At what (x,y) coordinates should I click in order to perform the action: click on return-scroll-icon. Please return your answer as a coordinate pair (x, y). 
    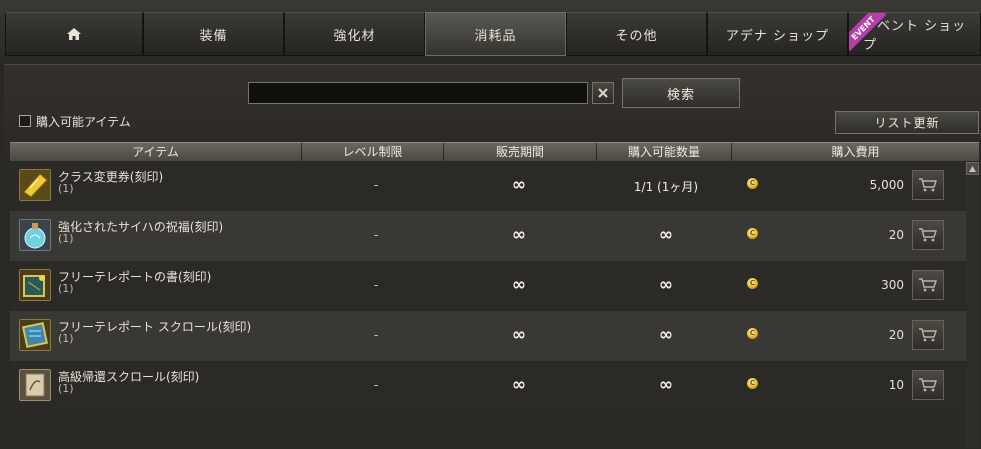
    Looking at the image, I should click on (35, 385).